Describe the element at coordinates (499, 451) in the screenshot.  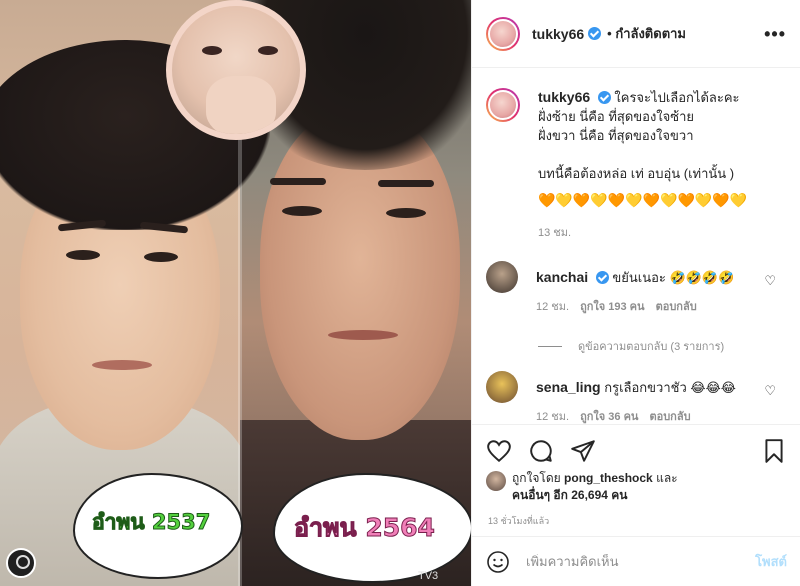
I see `like-heart-icon` at that location.